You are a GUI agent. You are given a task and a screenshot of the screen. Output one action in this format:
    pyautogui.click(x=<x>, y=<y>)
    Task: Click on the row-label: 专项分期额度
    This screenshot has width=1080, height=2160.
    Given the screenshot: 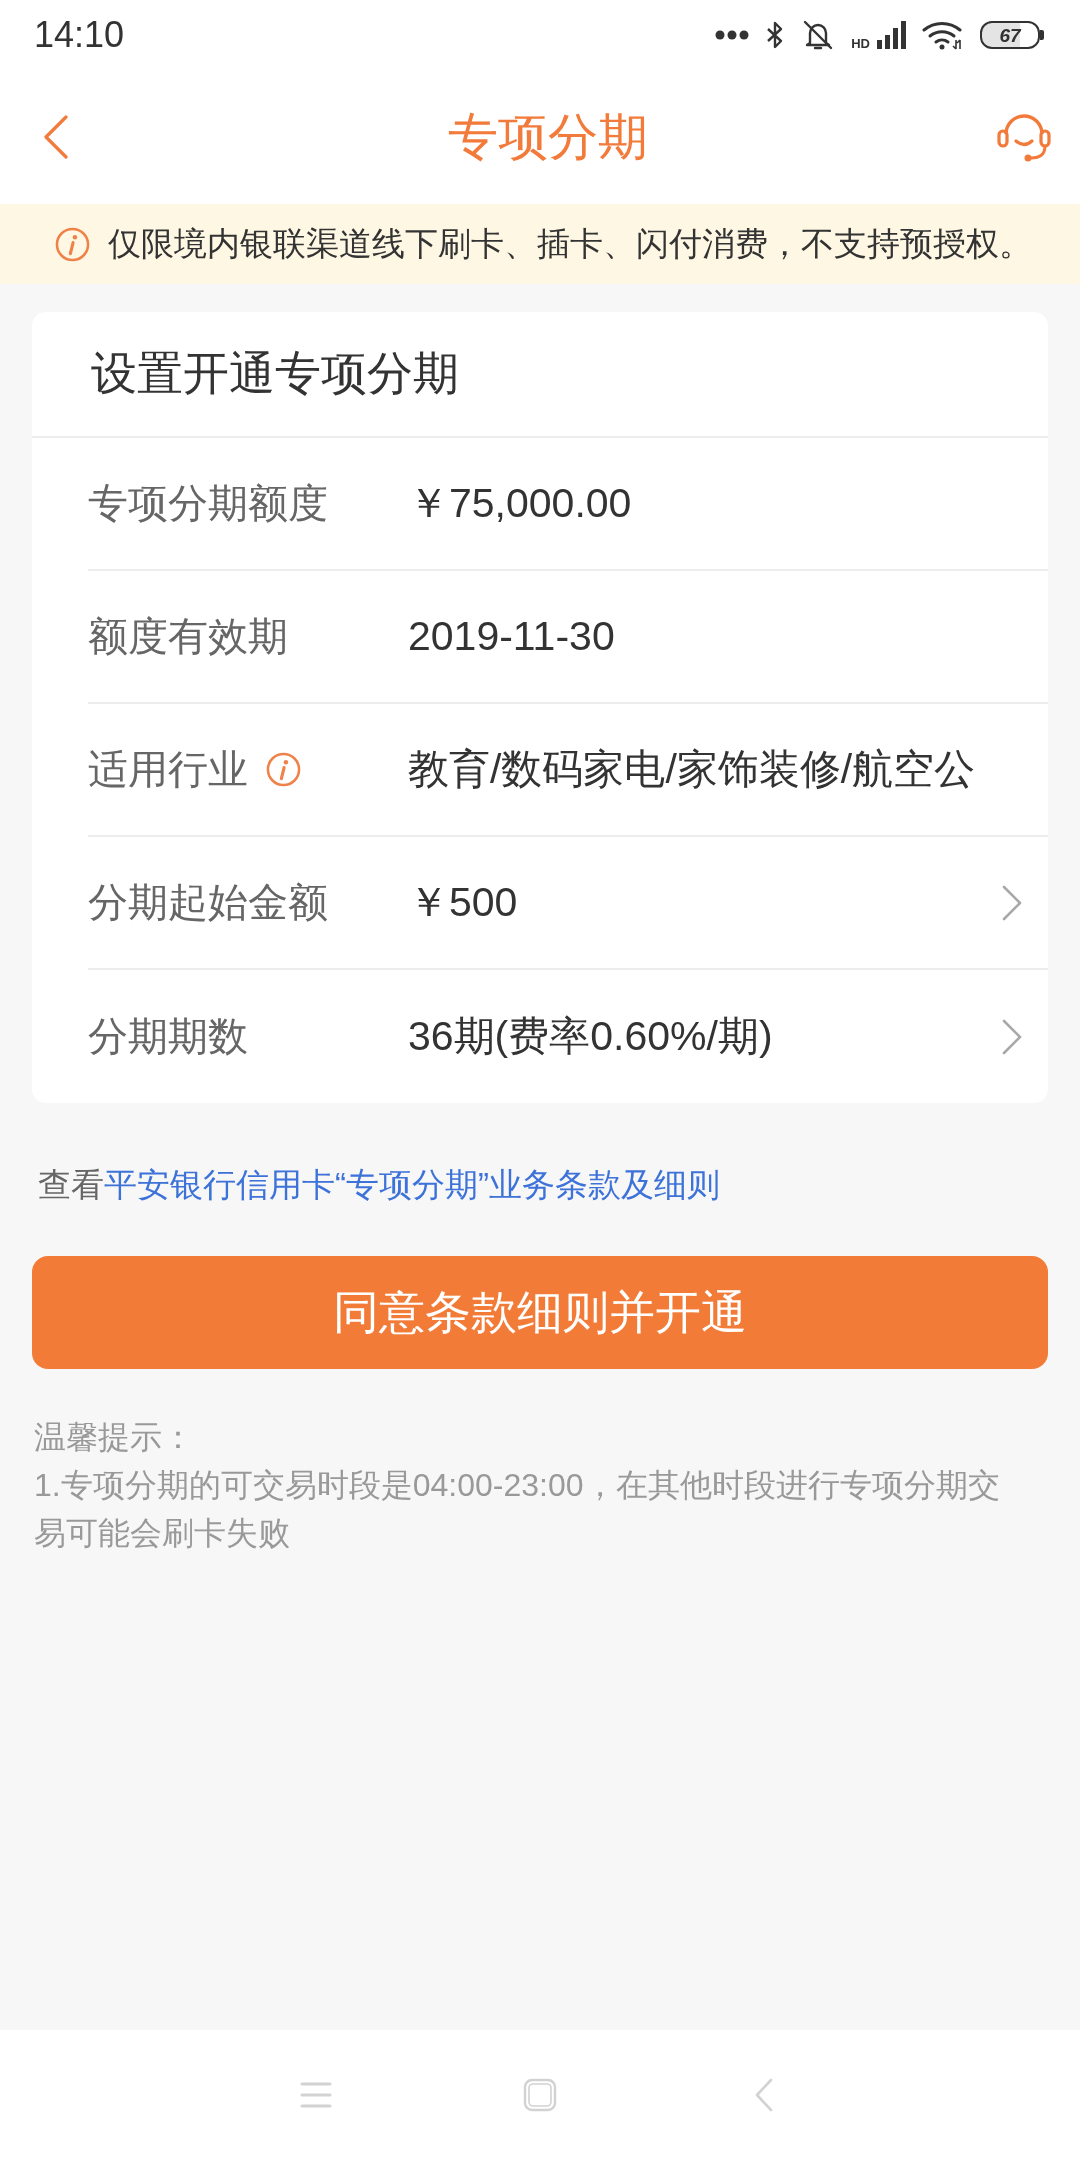 What is the action you would take?
    pyautogui.click(x=208, y=503)
    